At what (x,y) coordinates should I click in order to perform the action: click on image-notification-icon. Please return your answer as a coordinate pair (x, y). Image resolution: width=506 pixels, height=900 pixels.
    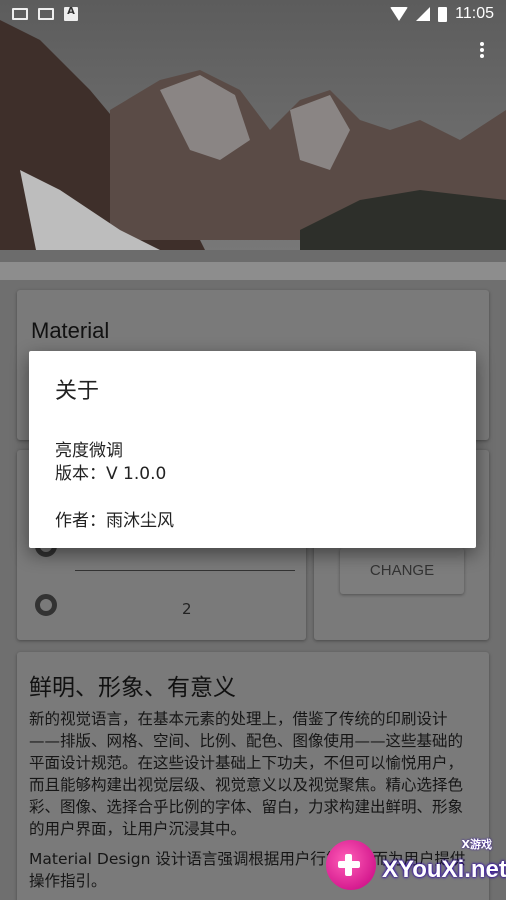
    Looking at the image, I should click on (20, 14).